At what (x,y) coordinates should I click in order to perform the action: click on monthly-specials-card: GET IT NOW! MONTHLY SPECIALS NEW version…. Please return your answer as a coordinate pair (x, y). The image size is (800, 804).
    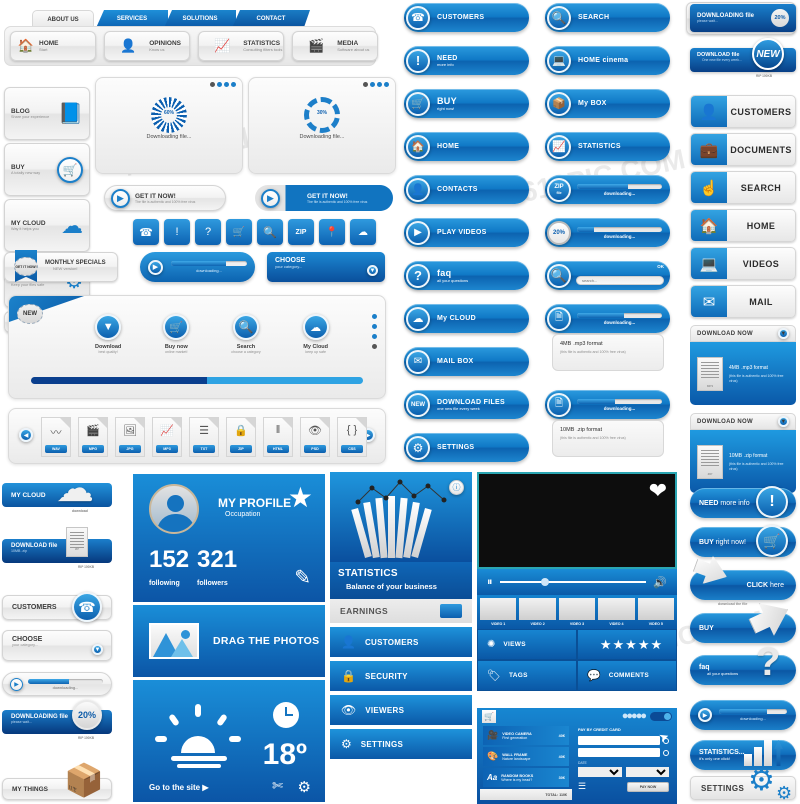
    Looking at the image, I should click on (61, 266).